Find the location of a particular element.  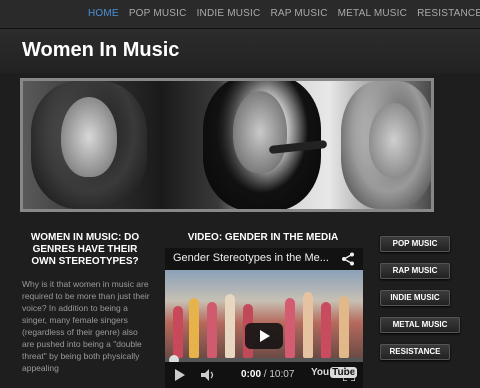

duration: / 10:07 is located at coordinates (279, 374).